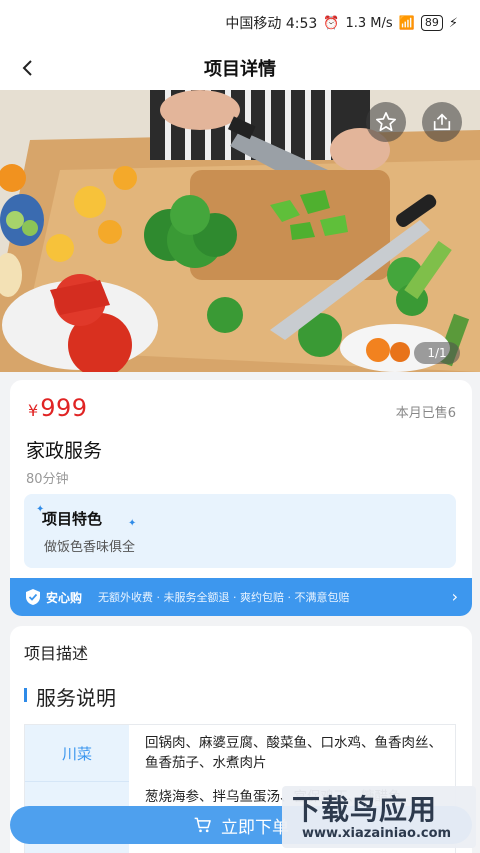 The height and width of the screenshot is (853, 480). Describe the element at coordinates (224, 597) in the screenshot. I see `assurance-text: 无额外收费 · 未服务全额退 · 爽约包赔 · 不满意包赔` at that location.